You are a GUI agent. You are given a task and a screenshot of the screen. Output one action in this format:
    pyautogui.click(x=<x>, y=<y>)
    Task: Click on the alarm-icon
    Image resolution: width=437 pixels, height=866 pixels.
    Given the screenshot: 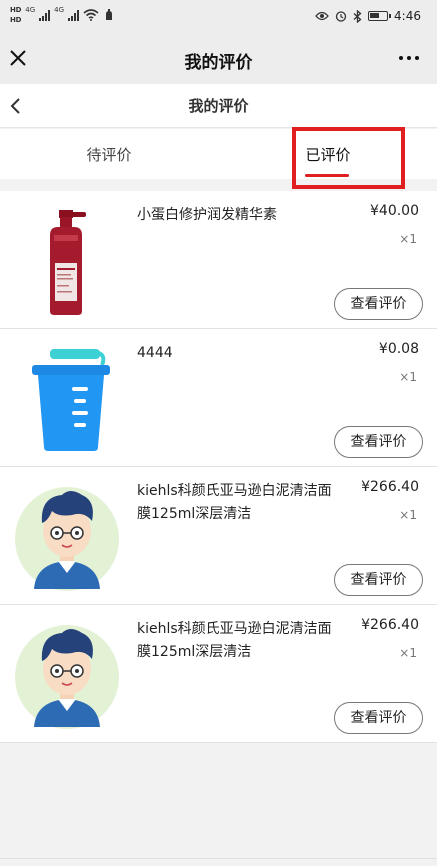 What is the action you would take?
    pyautogui.click(x=341, y=16)
    